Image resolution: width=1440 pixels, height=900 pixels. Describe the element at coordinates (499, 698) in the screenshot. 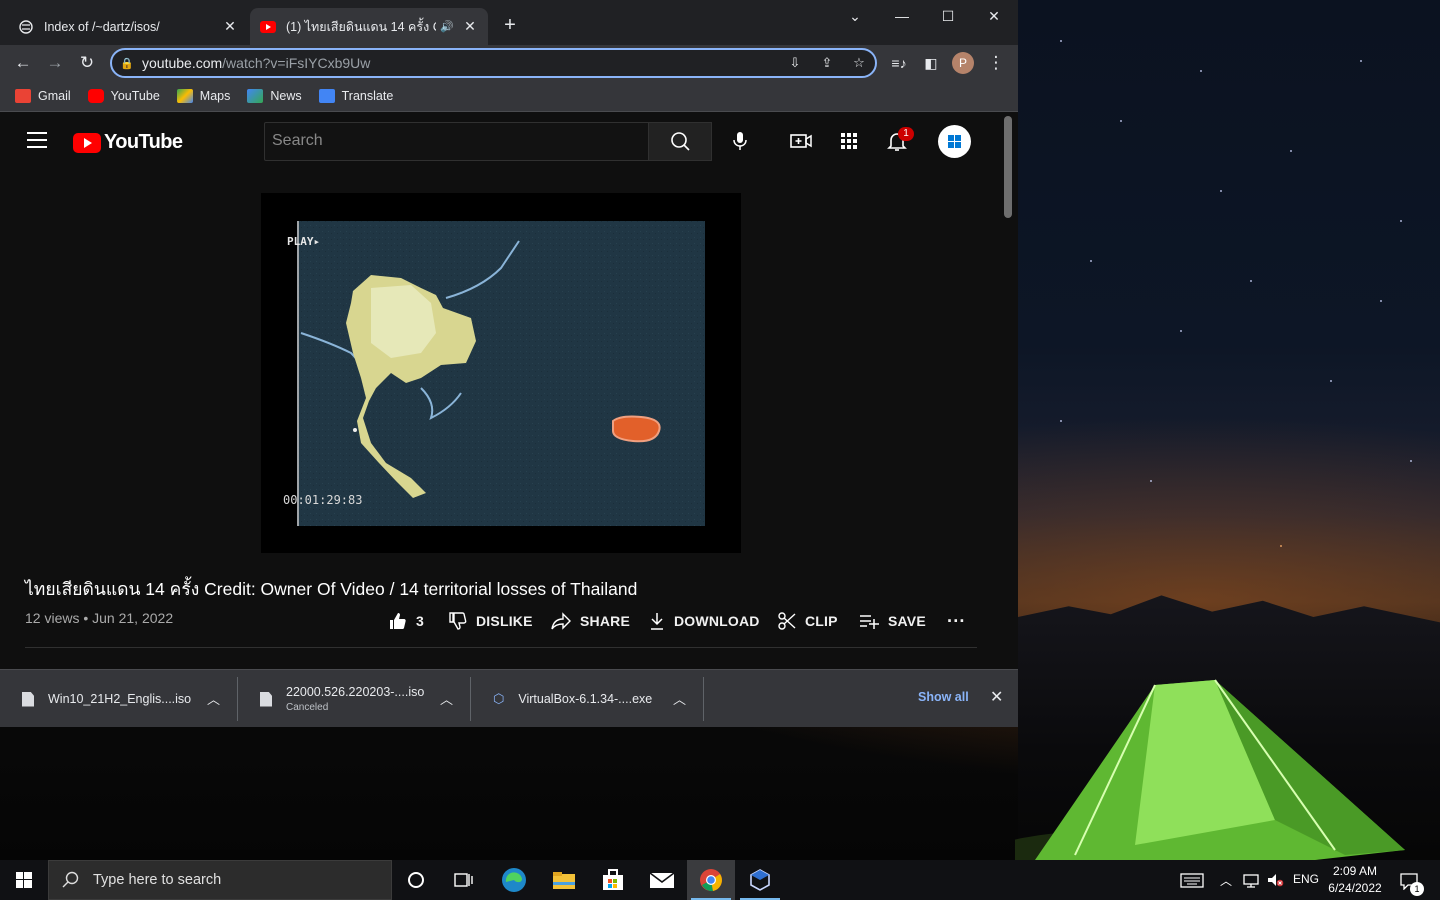

I see `virtualbox-icon: ⬡` at that location.